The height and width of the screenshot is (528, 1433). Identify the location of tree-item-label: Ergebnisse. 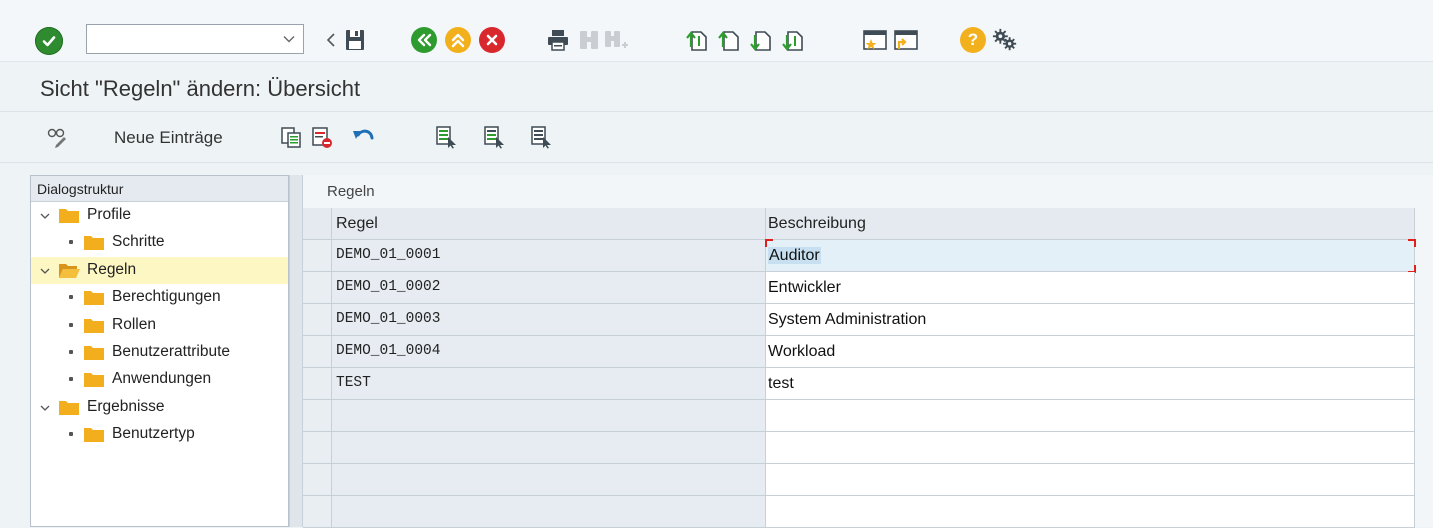
(126, 406).